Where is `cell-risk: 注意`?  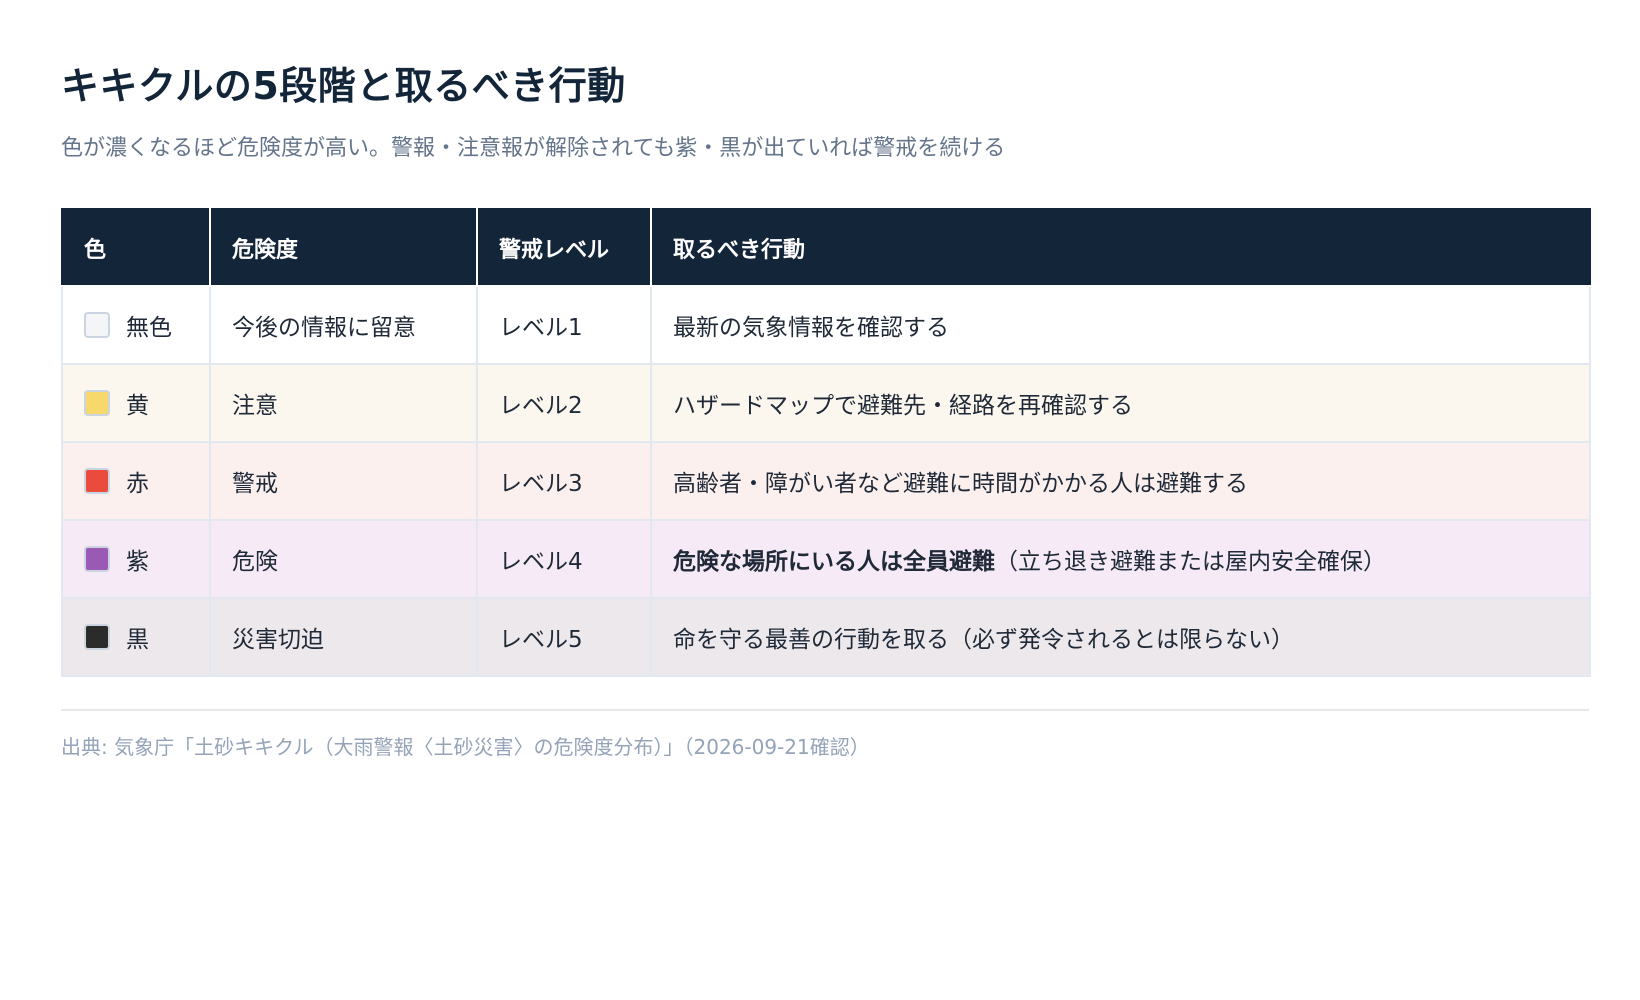 cell-risk: 注意 is located at coordinates (343, 403).